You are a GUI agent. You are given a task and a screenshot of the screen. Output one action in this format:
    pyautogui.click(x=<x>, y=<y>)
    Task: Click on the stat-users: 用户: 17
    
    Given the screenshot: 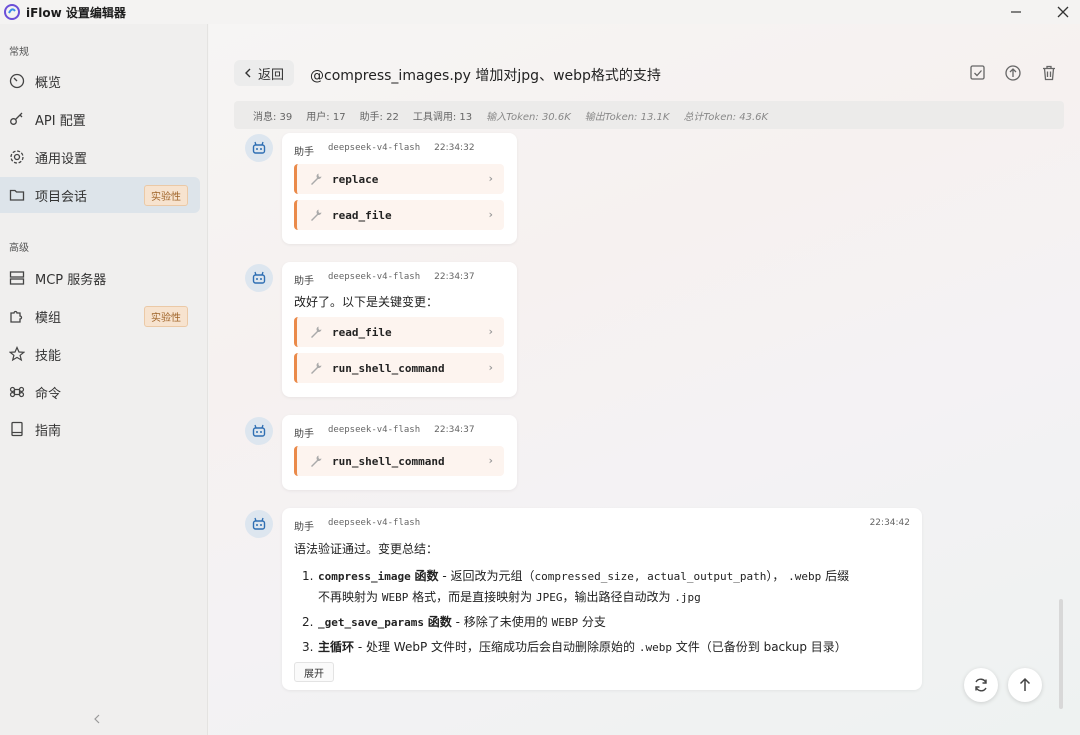 What is the action you would take?
    pyautogui.click(x=326, y=117)
    